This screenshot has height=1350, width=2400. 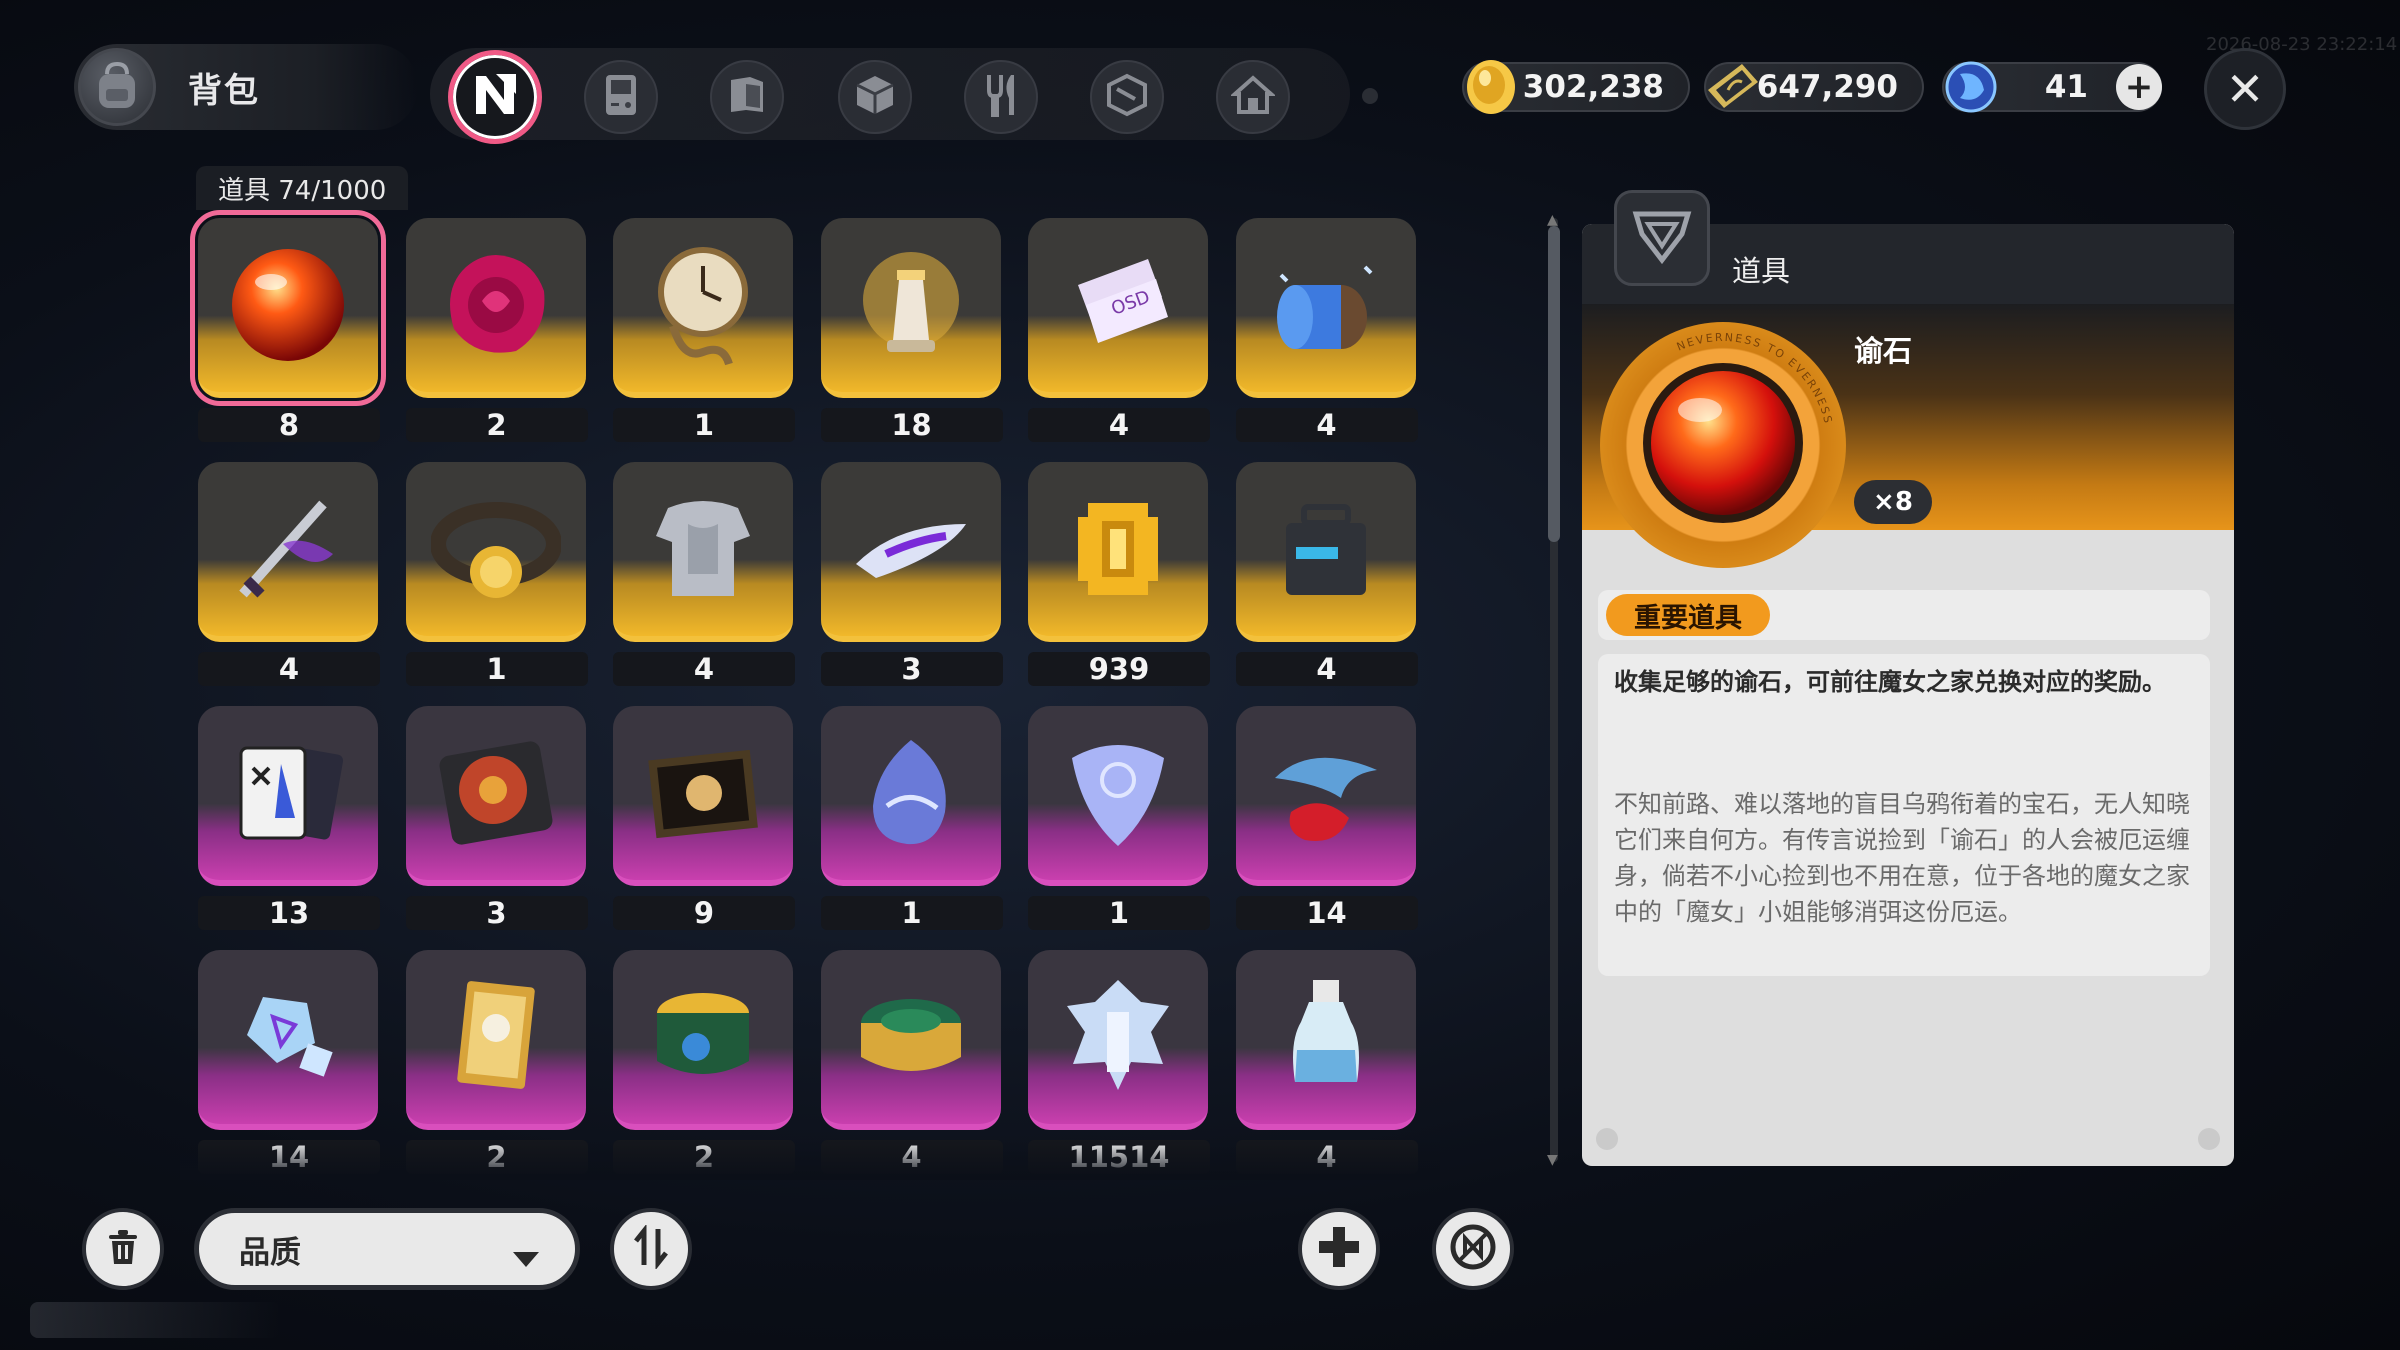 I want to click on item-slot: 8, so click(x=288, y=326).